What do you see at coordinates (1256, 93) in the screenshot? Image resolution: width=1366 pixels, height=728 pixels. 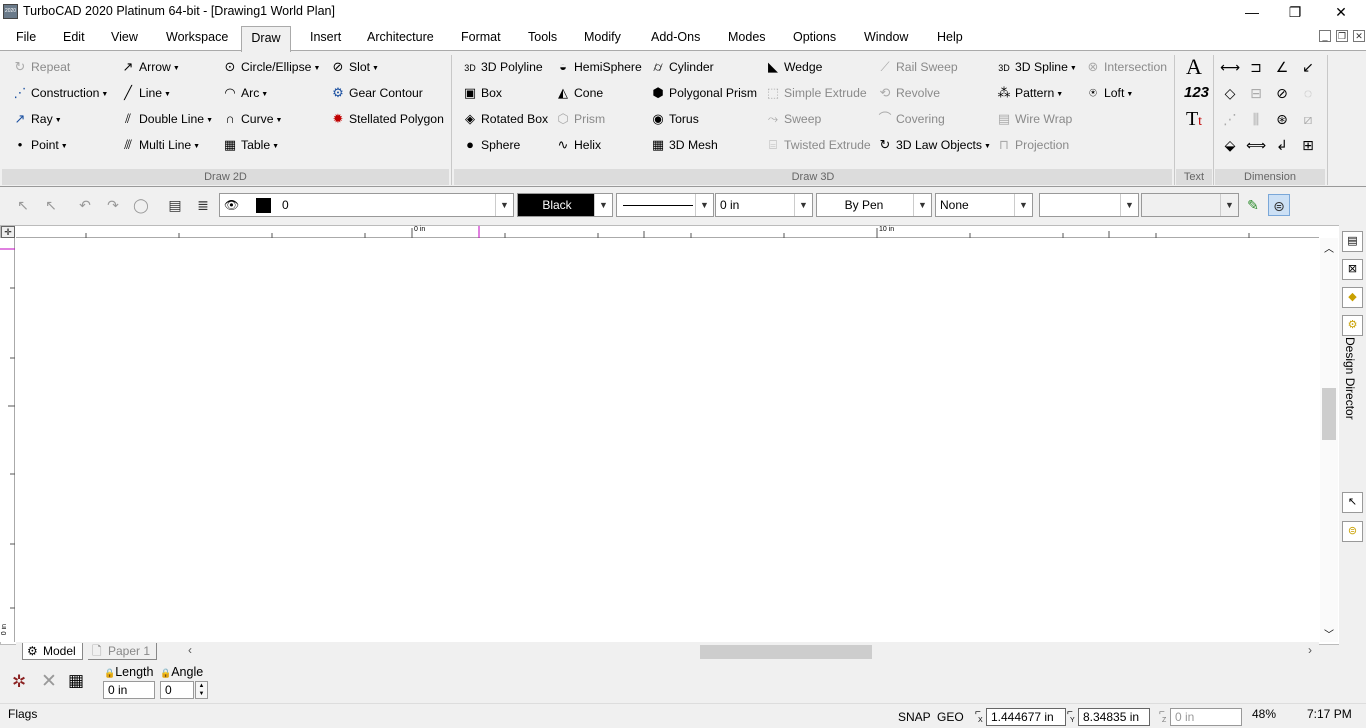 I see `baseline-dimension-icon: ⊟` at bounding box center [1256, 93].